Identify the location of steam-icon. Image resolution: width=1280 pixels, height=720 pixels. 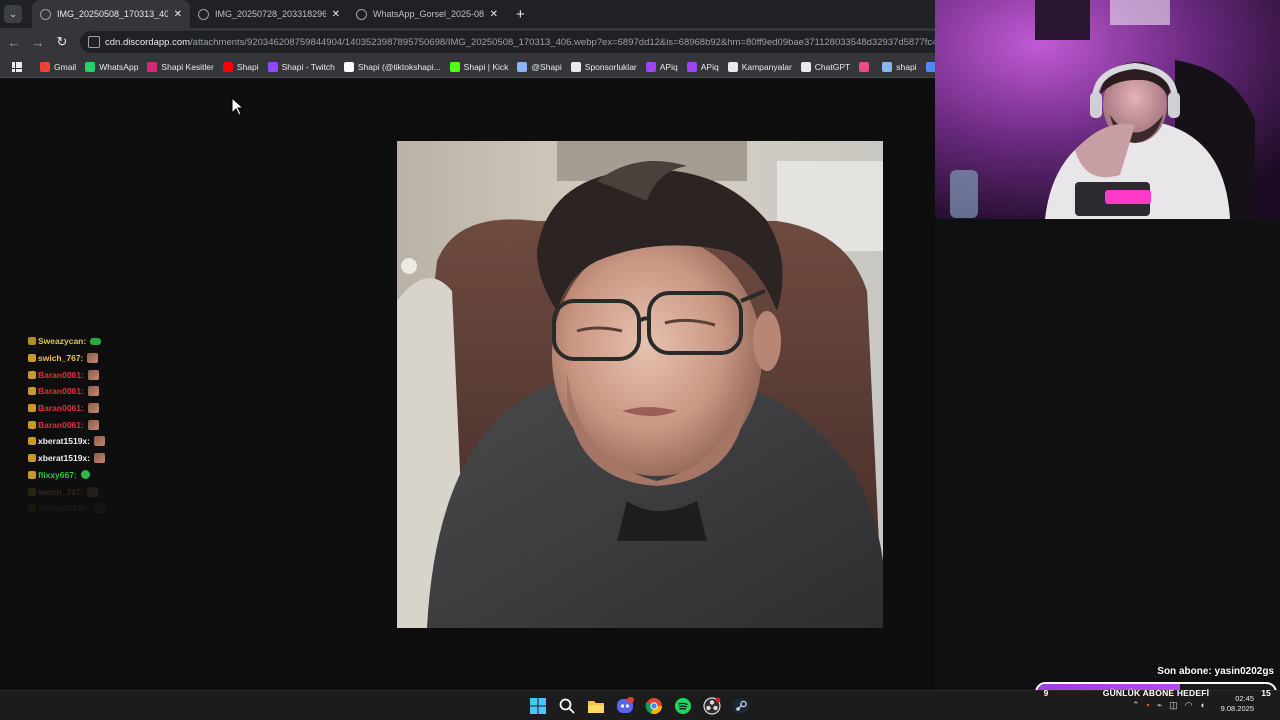
(741, 706).